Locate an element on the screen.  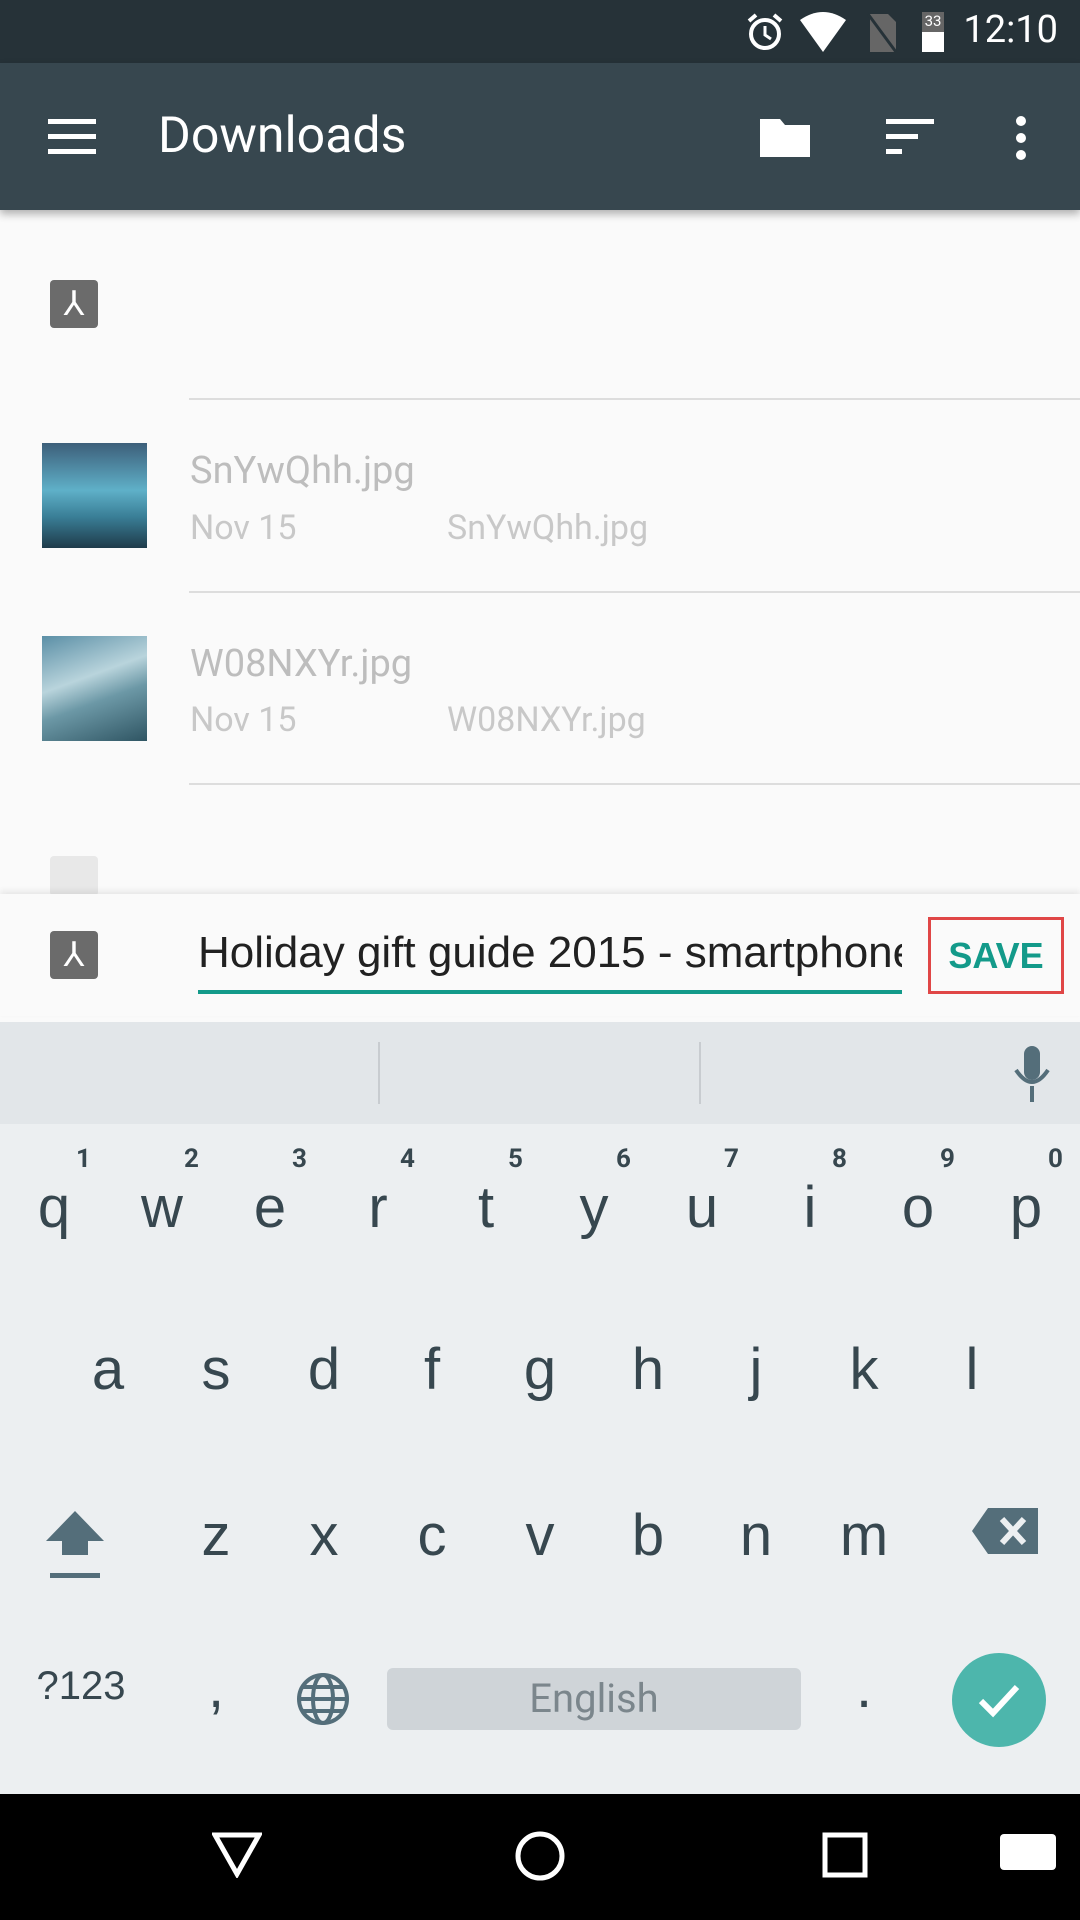
more-vert-icon is located at coordinates (1021, 138).